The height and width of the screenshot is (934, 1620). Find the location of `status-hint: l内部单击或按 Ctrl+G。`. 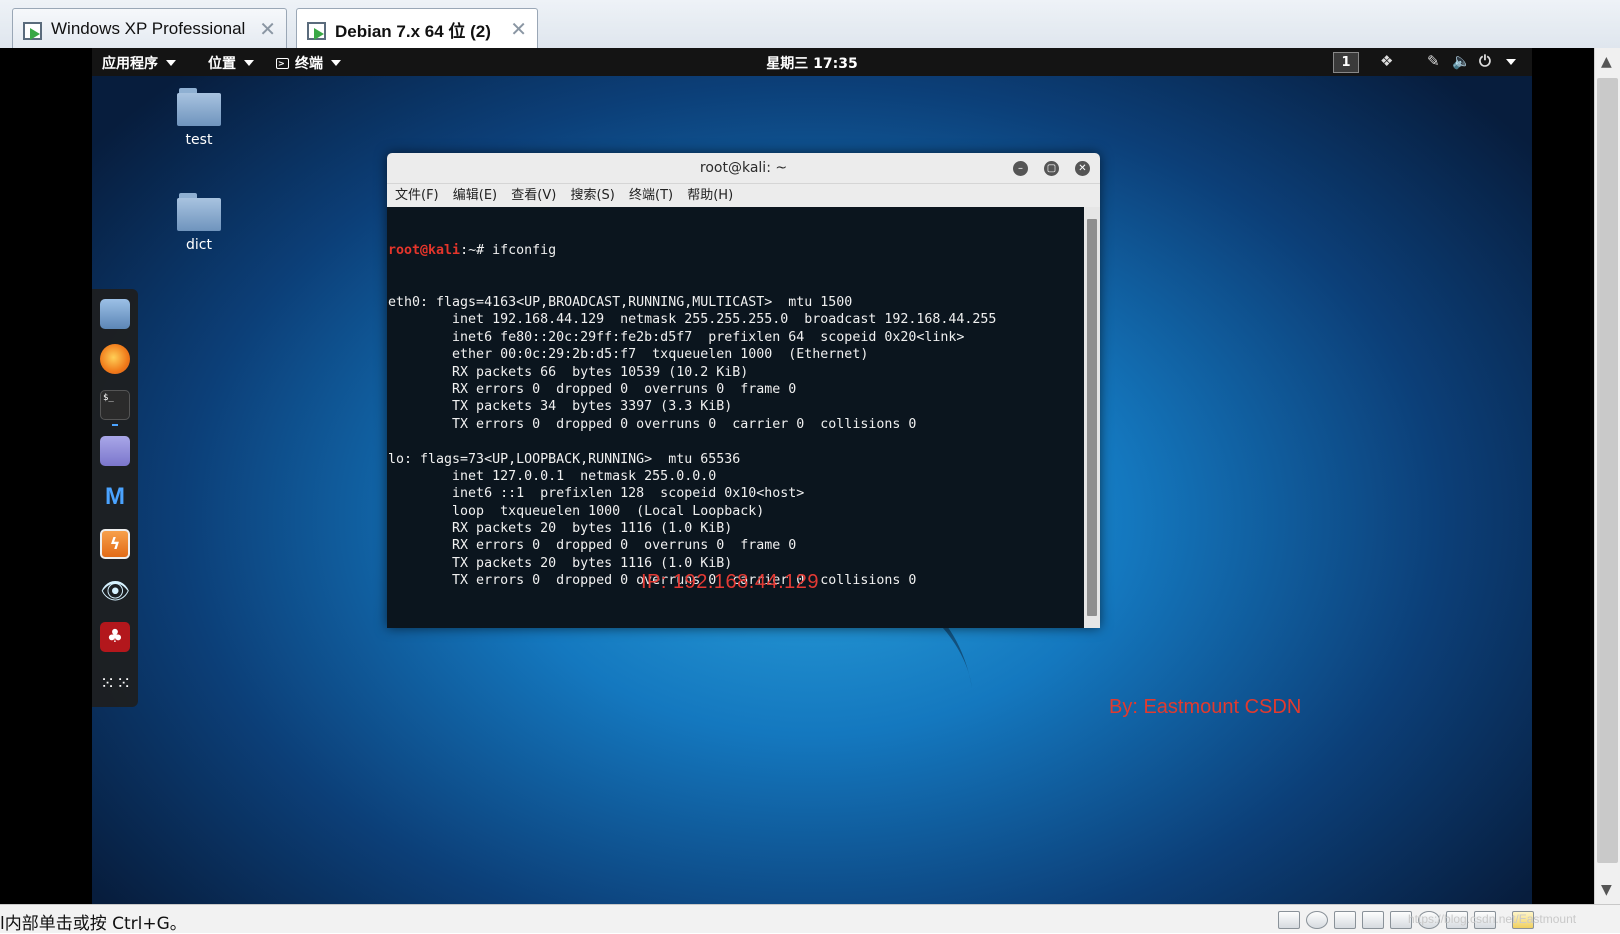

status-hint: l内部单击或按 Ctrl+G。 is located at coordinates (93, 924).